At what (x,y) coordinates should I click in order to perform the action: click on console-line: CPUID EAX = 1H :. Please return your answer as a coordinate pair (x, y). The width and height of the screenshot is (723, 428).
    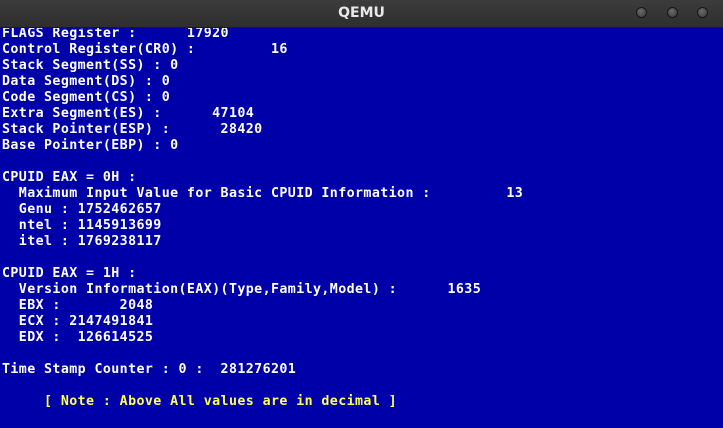
    Looking at the image, I should click on (69, 273).